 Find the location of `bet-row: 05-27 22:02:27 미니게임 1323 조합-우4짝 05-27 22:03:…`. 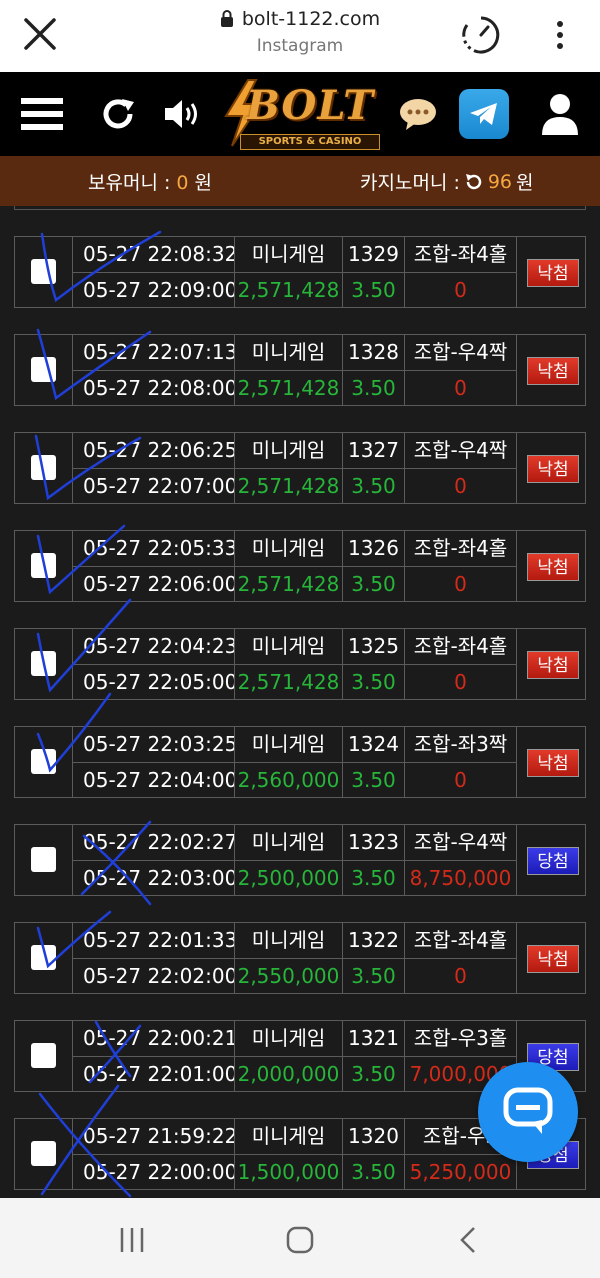

bet-row: 05-27 22:02:27 미니게임 1323 조합-우4짝 05-27 22:03:… is located at coordinates (300, 860).